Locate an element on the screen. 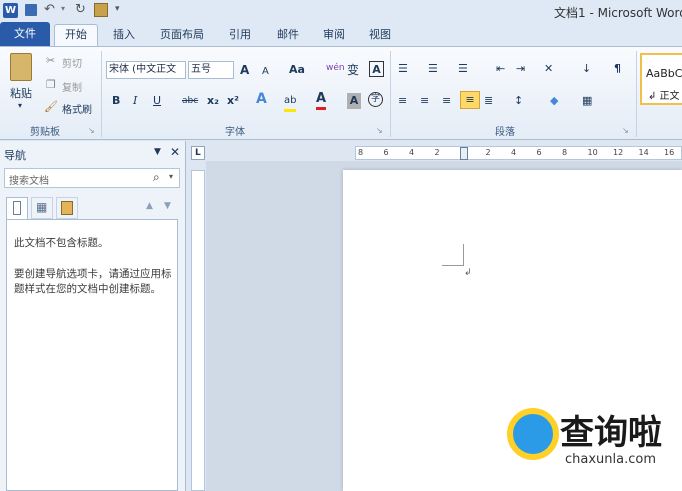  tab-page-layout: 页面布局 is located at coordinates (182, 35).